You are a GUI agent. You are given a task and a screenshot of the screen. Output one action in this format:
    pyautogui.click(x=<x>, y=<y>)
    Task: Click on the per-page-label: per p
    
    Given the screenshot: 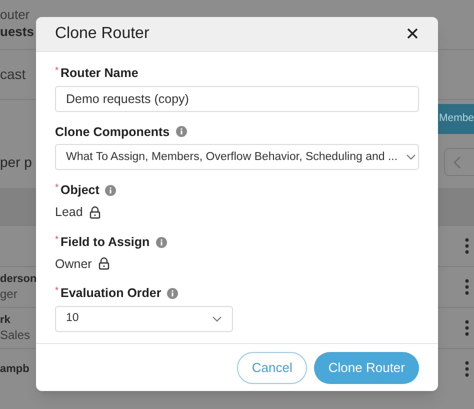 What is the action you would take?
    pyautogui.click(x=16, y=162)
    